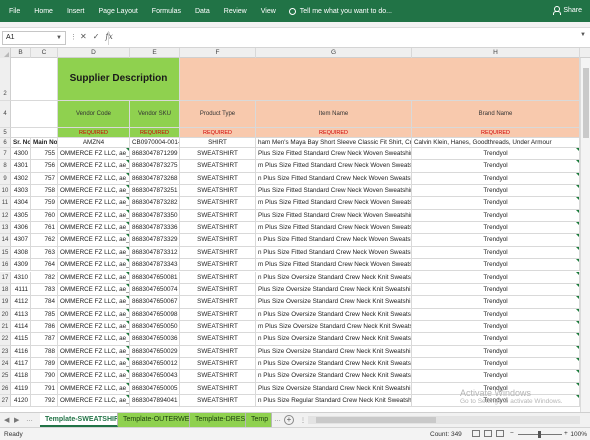  Describe the element at coordinates (117, 11) in the screenshot. I see `tab-page-layout: Page Layout` at that location.